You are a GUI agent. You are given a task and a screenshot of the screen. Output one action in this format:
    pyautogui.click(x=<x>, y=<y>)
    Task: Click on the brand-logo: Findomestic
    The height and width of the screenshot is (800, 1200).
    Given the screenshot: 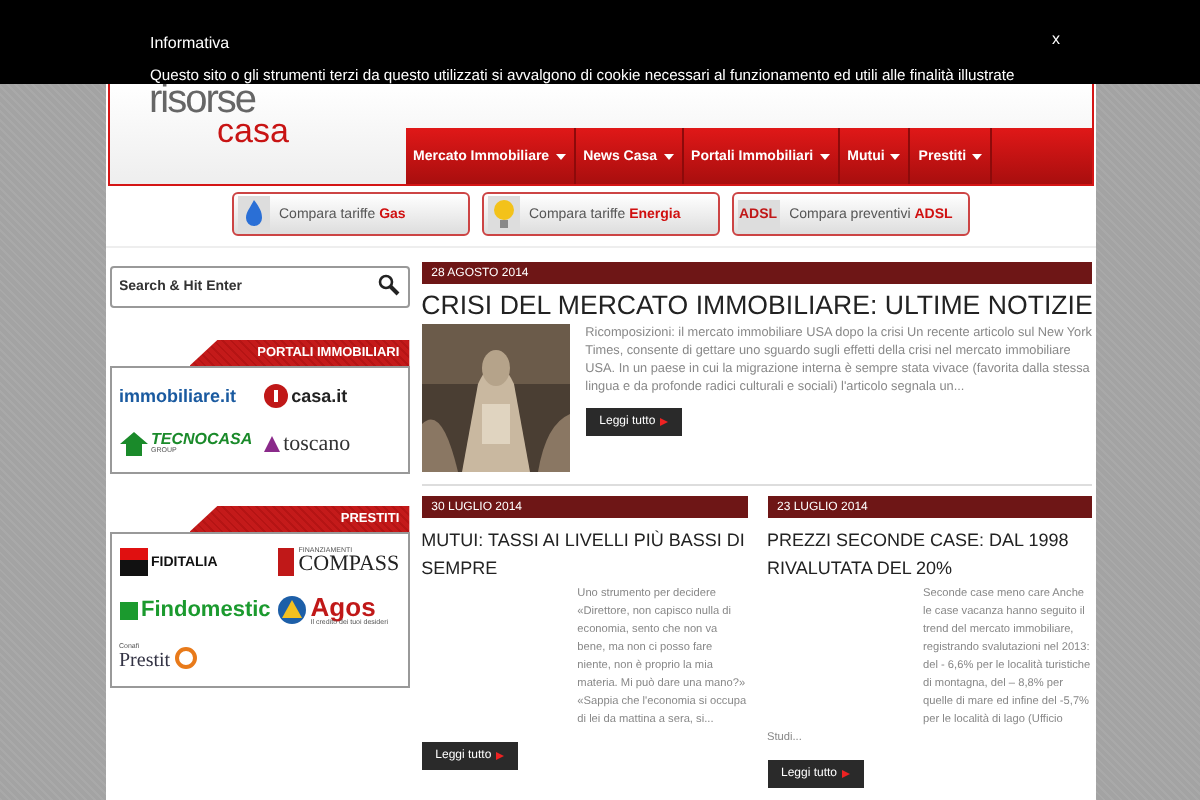 What is the action you would take?
    pyautogui.click(x=206, y=610)
    